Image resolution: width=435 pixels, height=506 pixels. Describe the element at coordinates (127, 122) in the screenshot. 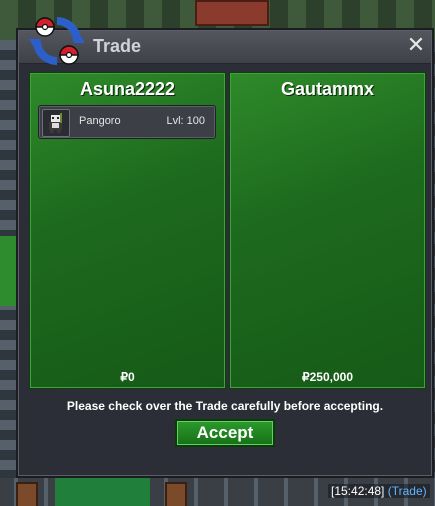

I see `trade-item-row: Pangoro Lvl: 100` at that location.